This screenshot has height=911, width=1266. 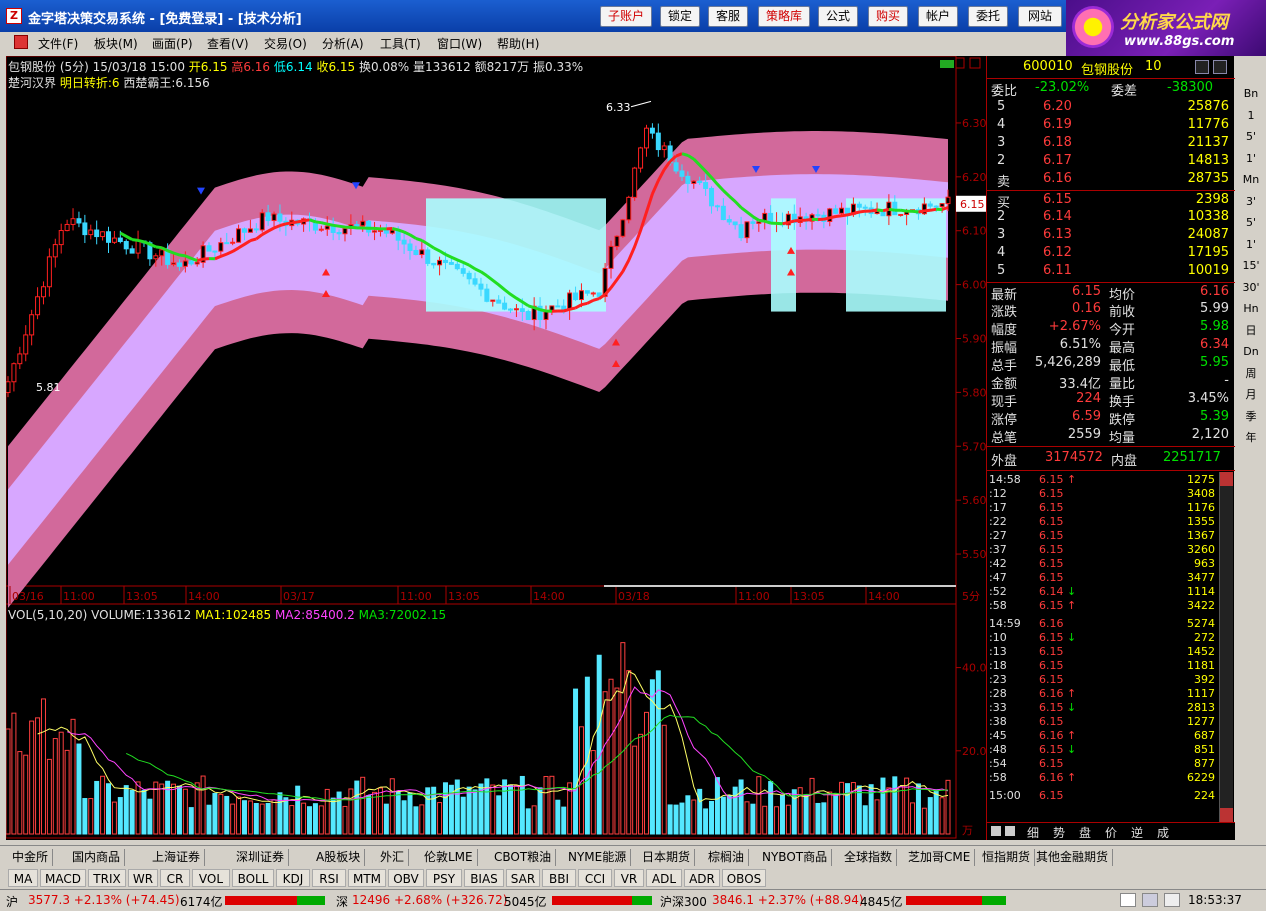 What do you see at coordinates (664, 878) in the screenshot?
I see `indicator-tab: ADL` at bounding box center [664, 878].